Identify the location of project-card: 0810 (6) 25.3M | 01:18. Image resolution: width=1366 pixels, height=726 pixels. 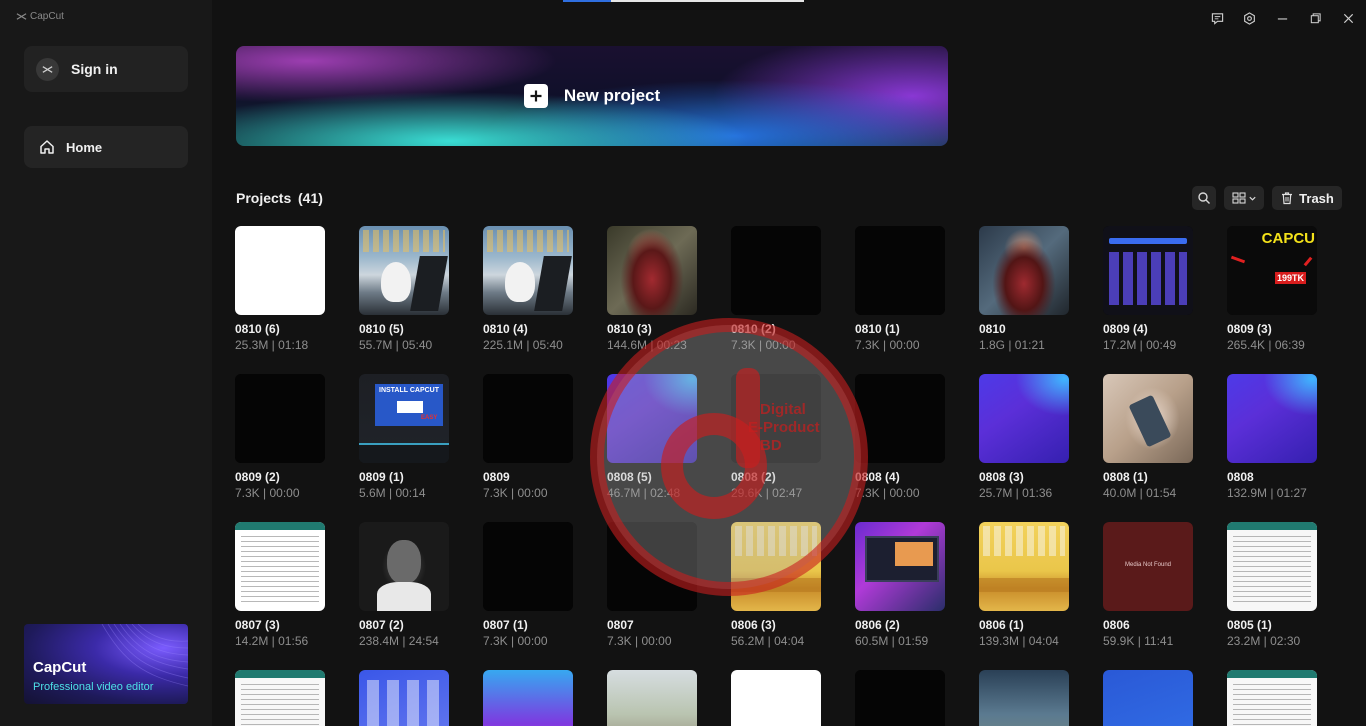
(280, 289).